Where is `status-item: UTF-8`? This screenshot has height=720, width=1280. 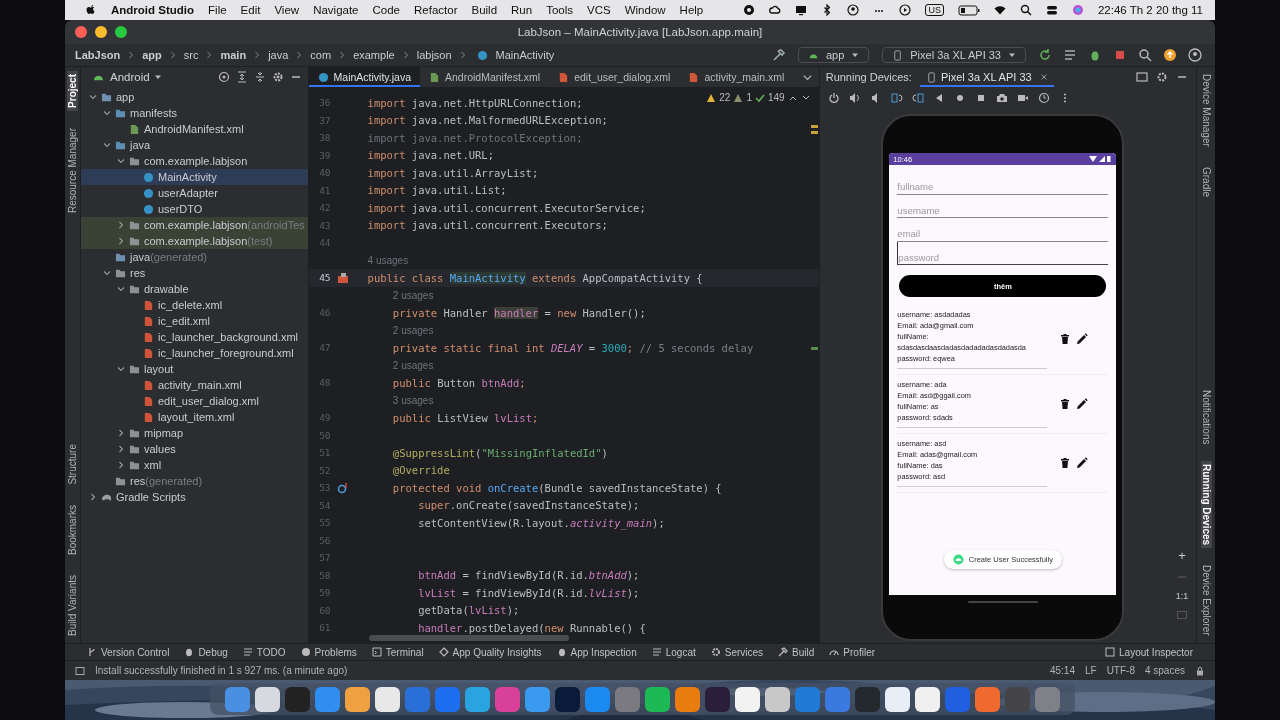
status-item: UTF-8 is located at coordinates (1120, 670).